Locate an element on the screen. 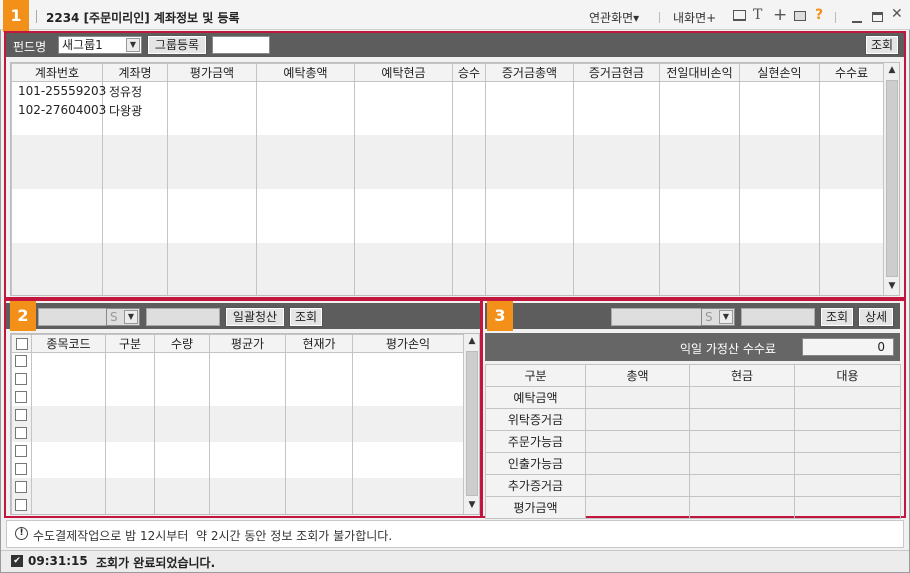 This screenshot has height=573, width=910. account-name: 정유정 is located at coordinates (135, 91).